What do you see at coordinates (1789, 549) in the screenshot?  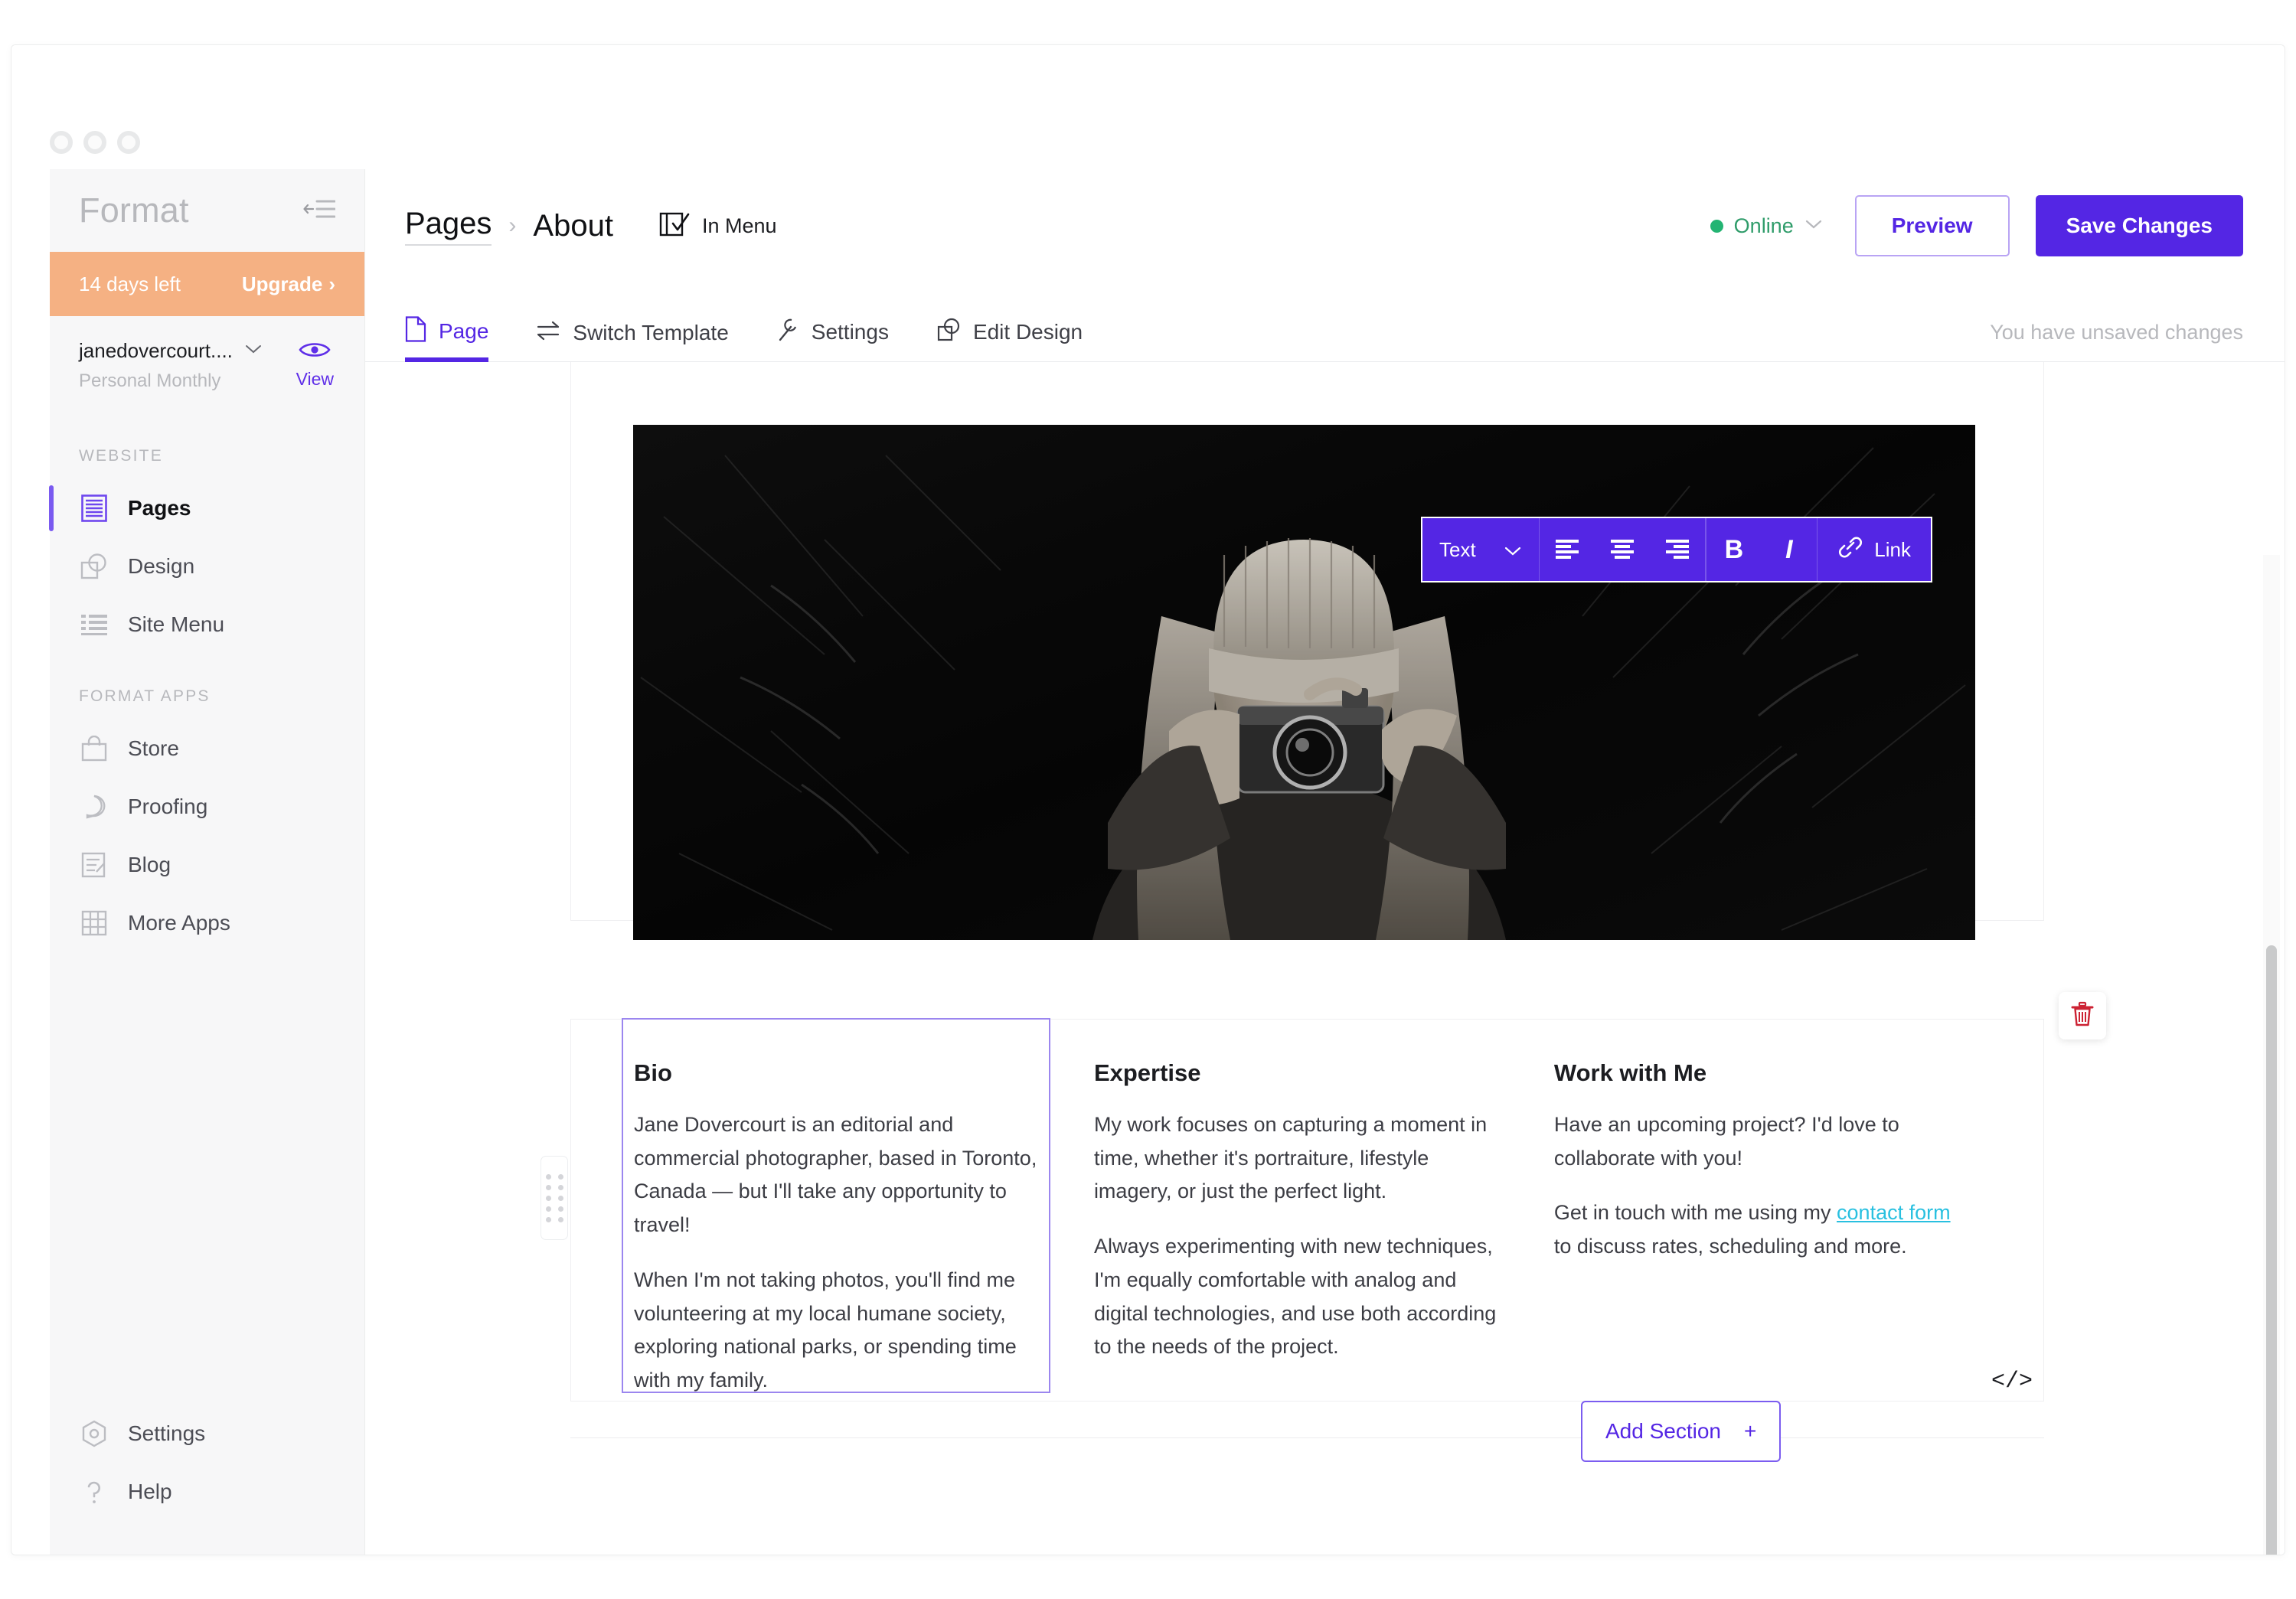 I see `italic-button: I` at bounding box center [1789, 549].